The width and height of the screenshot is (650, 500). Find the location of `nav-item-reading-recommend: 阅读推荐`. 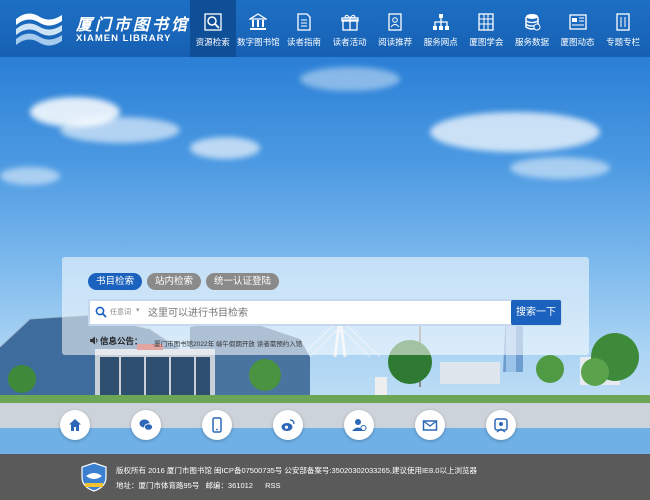

nav-item-reading-recommend: 阅读推荐 is located at coordinates (395, 28).